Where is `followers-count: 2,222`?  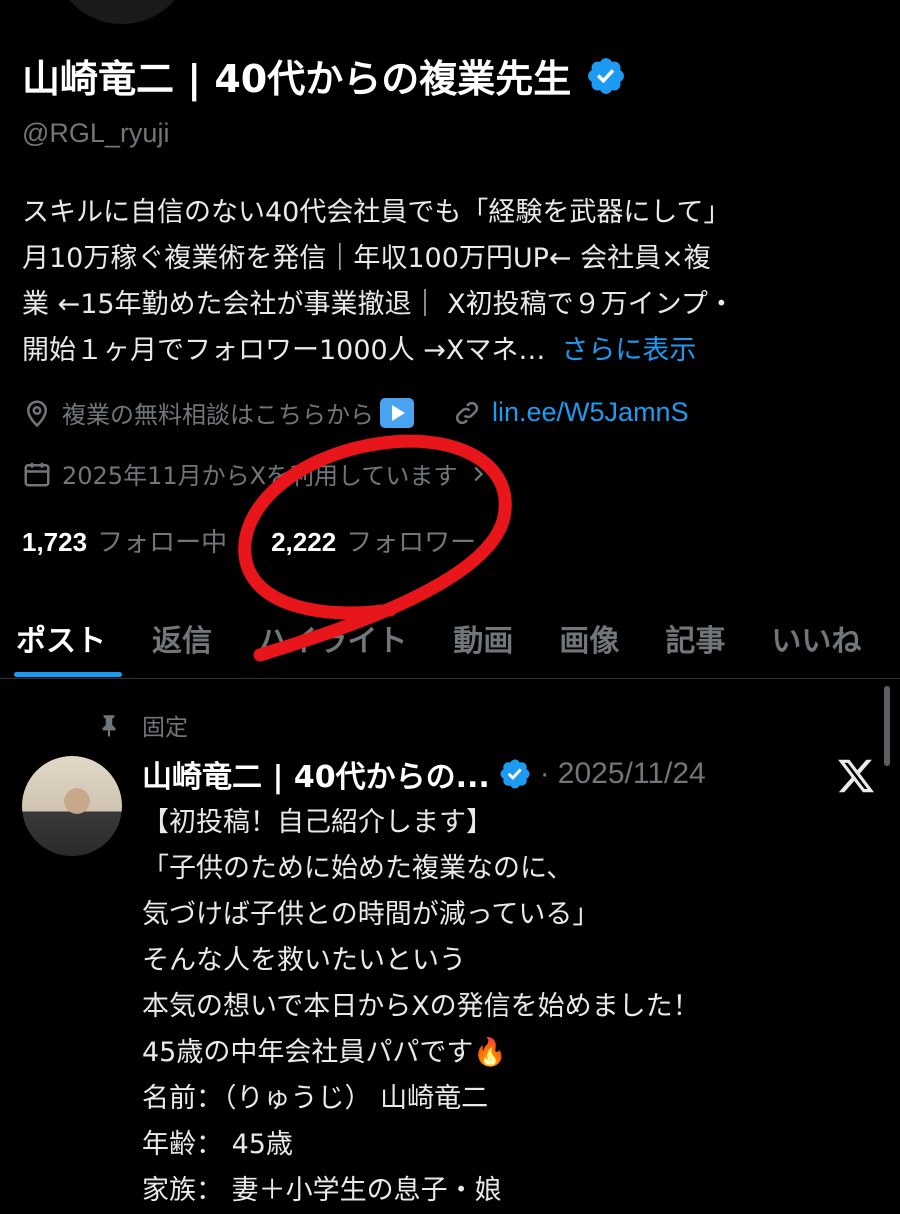
followers-count: 2,222 is located at coordinates (303, 542).